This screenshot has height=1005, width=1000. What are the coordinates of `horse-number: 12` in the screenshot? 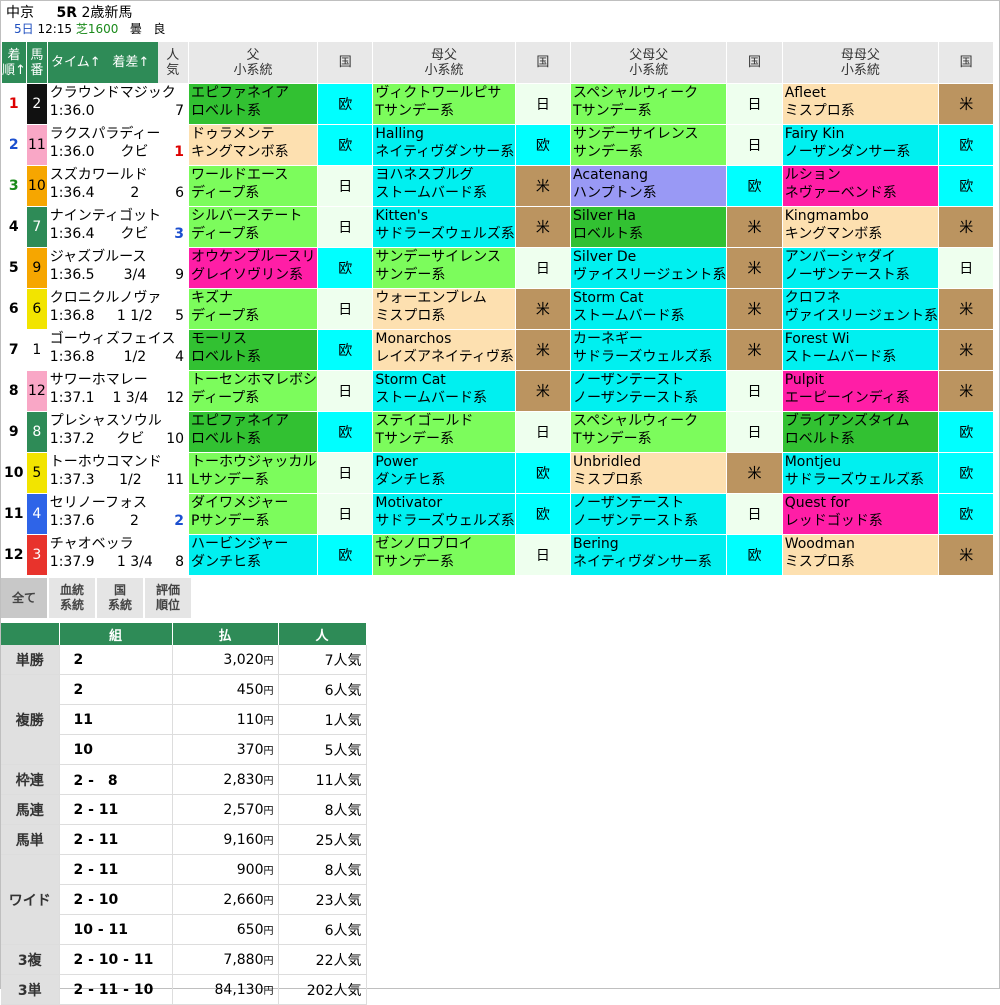 It's located at (36, 391).